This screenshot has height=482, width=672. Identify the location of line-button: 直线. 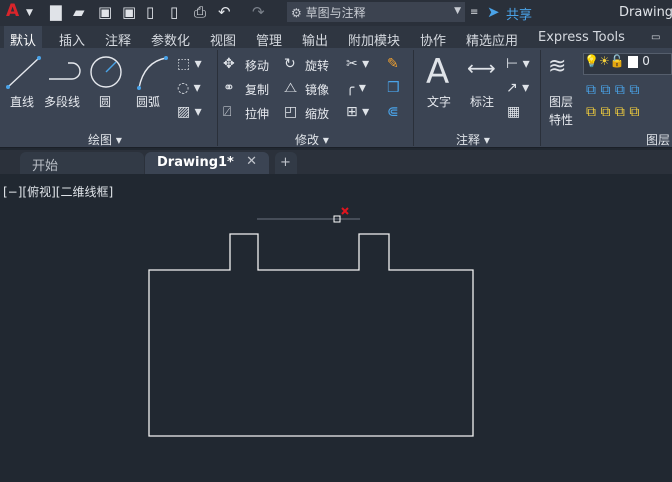
(22, 101).